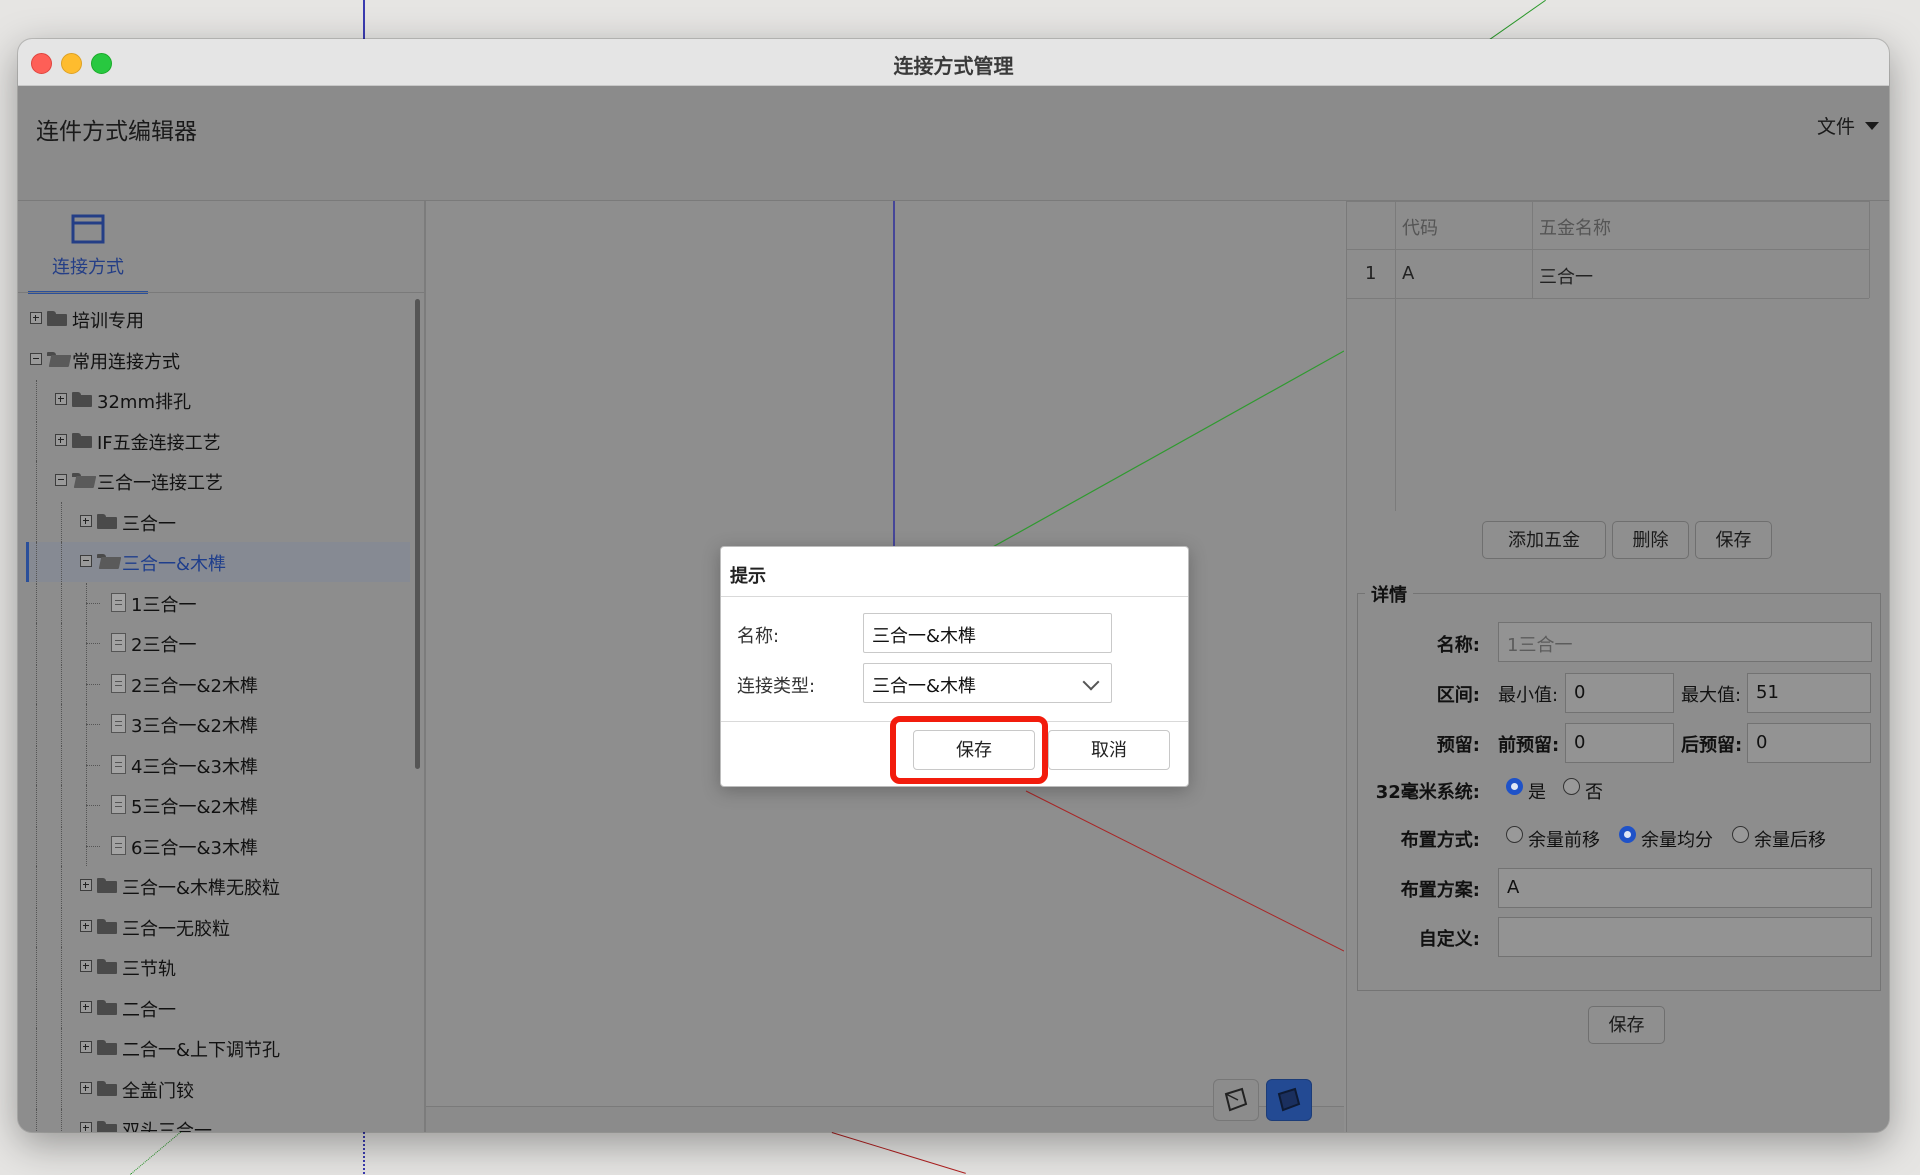  What do you see at coordinates (1619, 743) in the screenshot?
I see `front-reserve-field: 0` at bounding box center [1619, 743].